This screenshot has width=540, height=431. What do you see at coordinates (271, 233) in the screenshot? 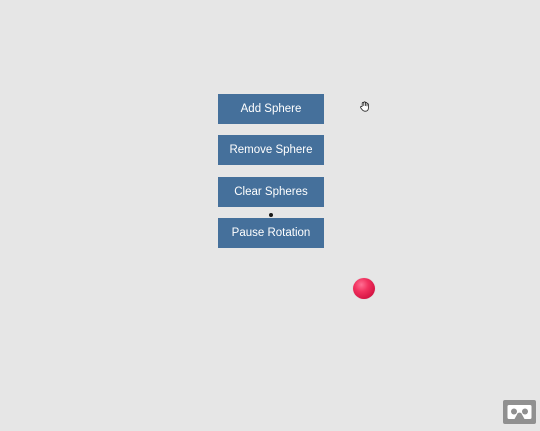
I see `pause-rotation-button: Pause Rotation` at bounding box center [271, 233].